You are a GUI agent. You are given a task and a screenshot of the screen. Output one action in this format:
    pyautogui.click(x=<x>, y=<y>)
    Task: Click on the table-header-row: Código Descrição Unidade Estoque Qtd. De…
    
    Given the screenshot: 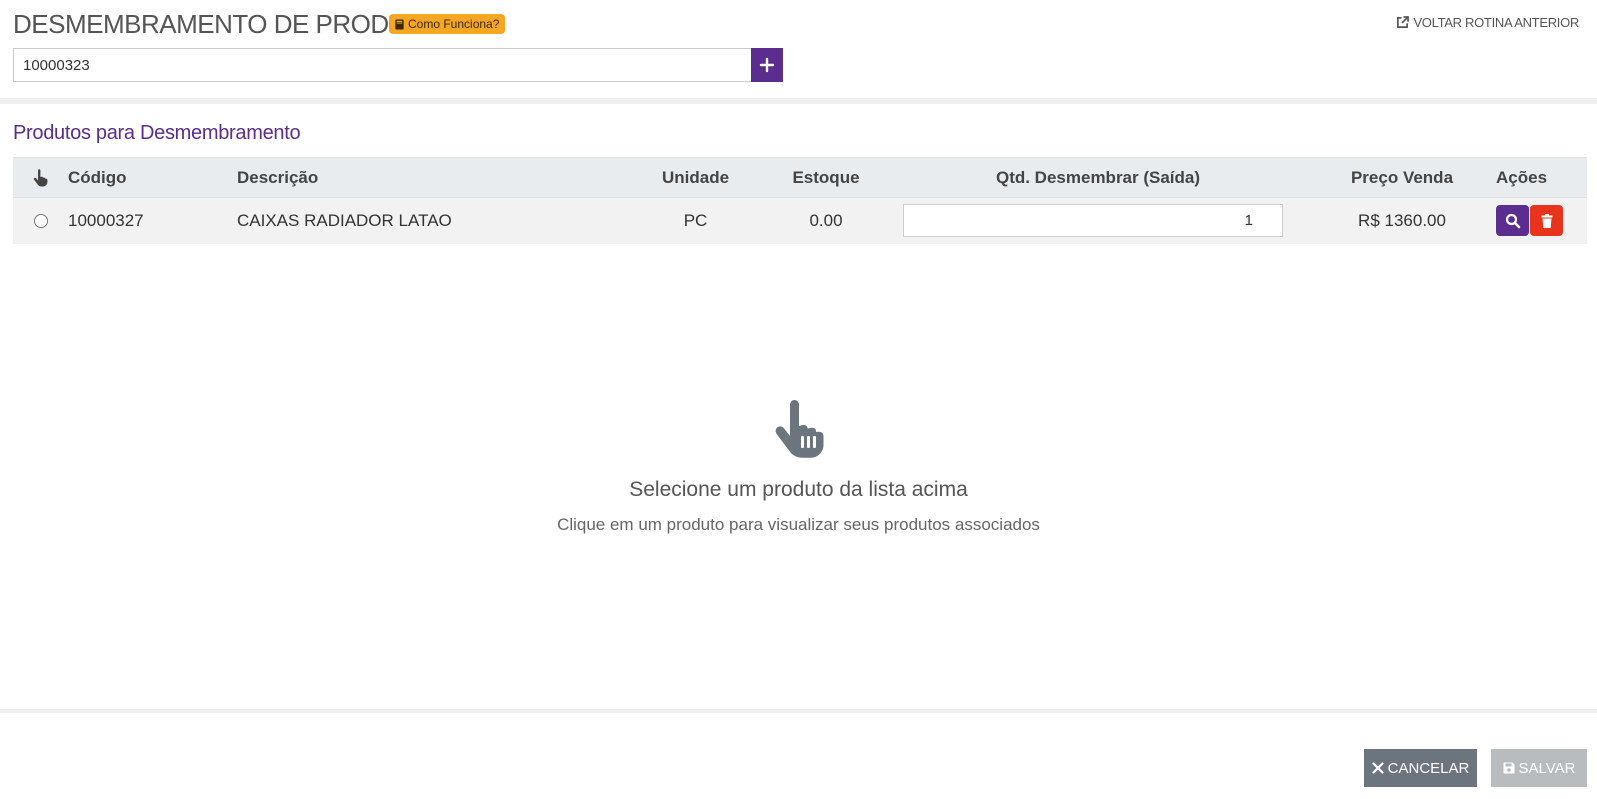 What is the action you would take?
    pyautogui.click(x=800, y=177)
    